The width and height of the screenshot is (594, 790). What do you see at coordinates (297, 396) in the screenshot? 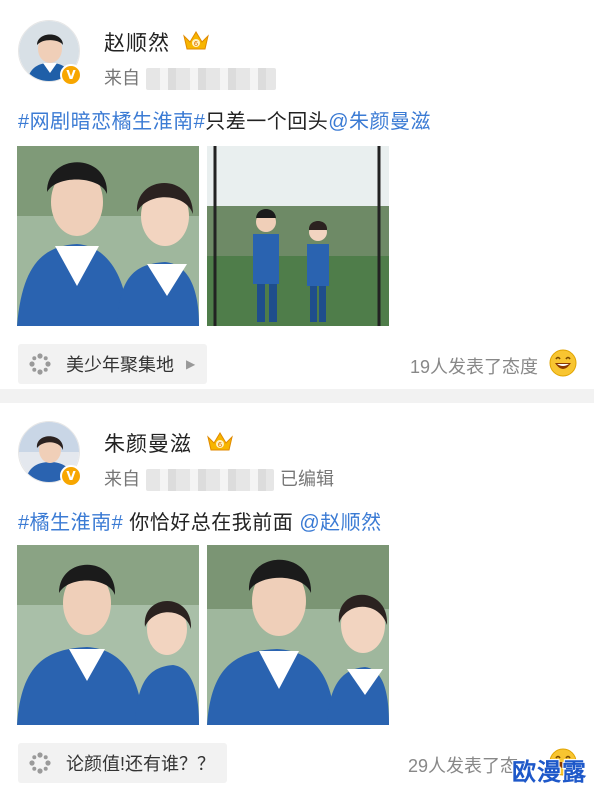
I see `post-divider` at bounding box center [297, 396].